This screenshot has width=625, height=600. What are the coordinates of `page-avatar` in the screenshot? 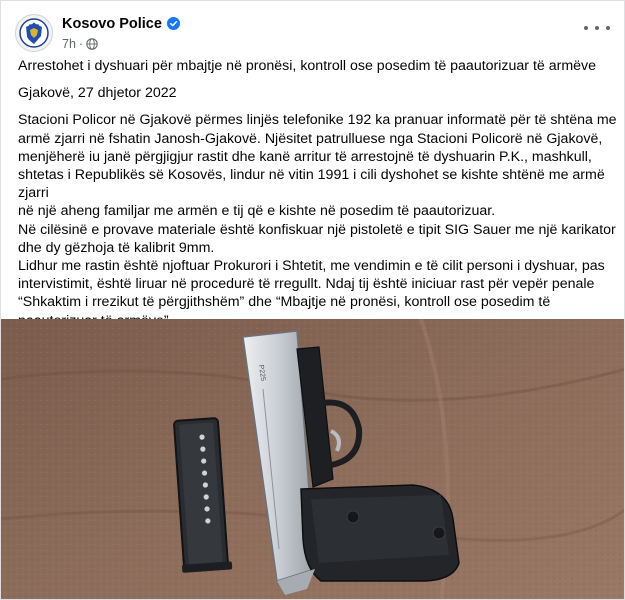 It's located at (34, 33).